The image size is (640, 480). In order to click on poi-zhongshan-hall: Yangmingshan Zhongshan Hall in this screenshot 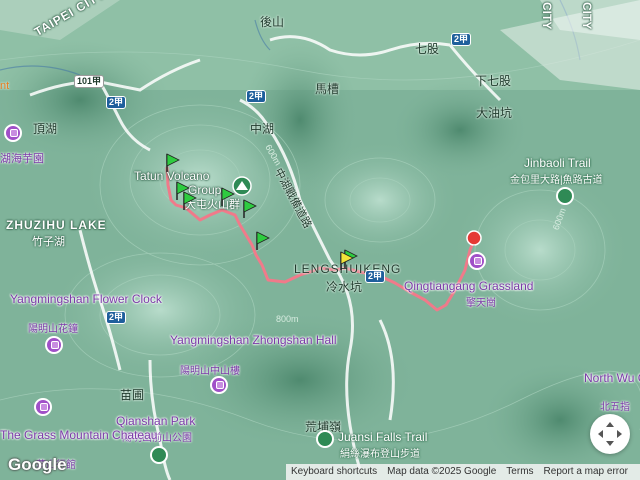, I will do `click(253, 340)`.